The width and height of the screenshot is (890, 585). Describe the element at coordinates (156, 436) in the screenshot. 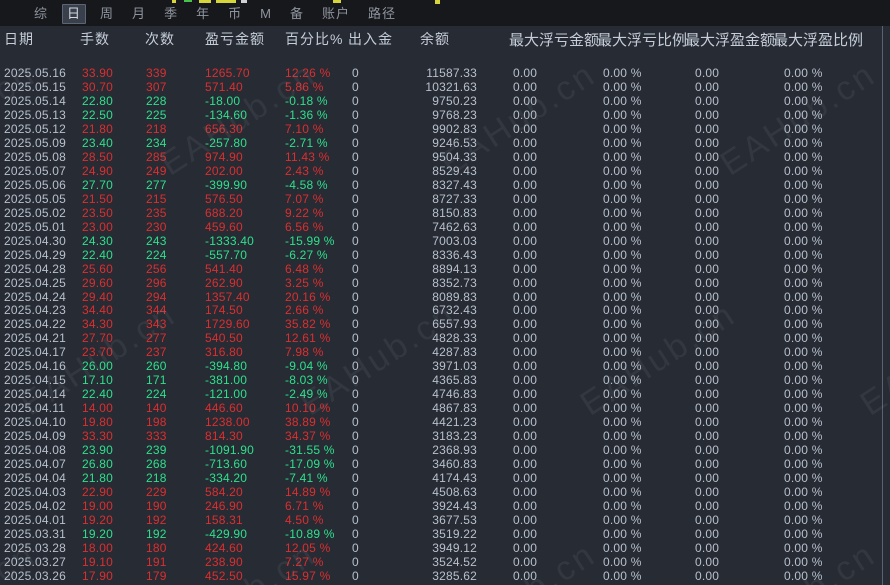

I see `cell-count: 333` at that location.